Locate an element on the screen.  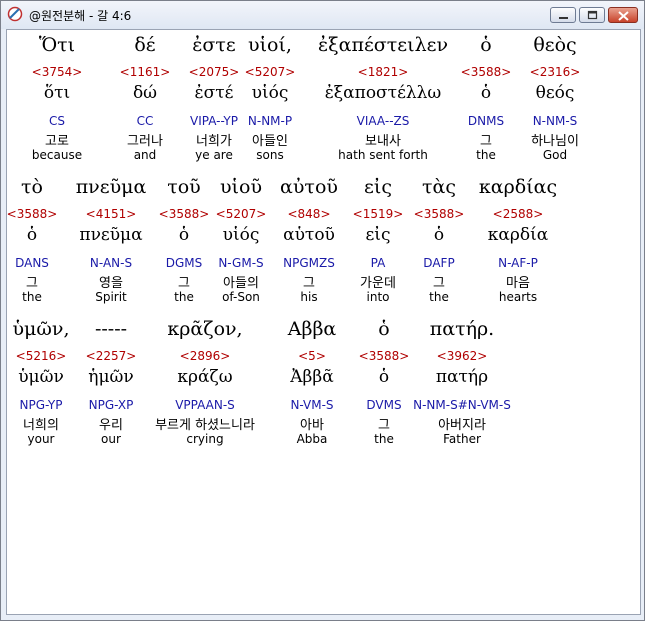
close-button is located at coordinates (623, 15).